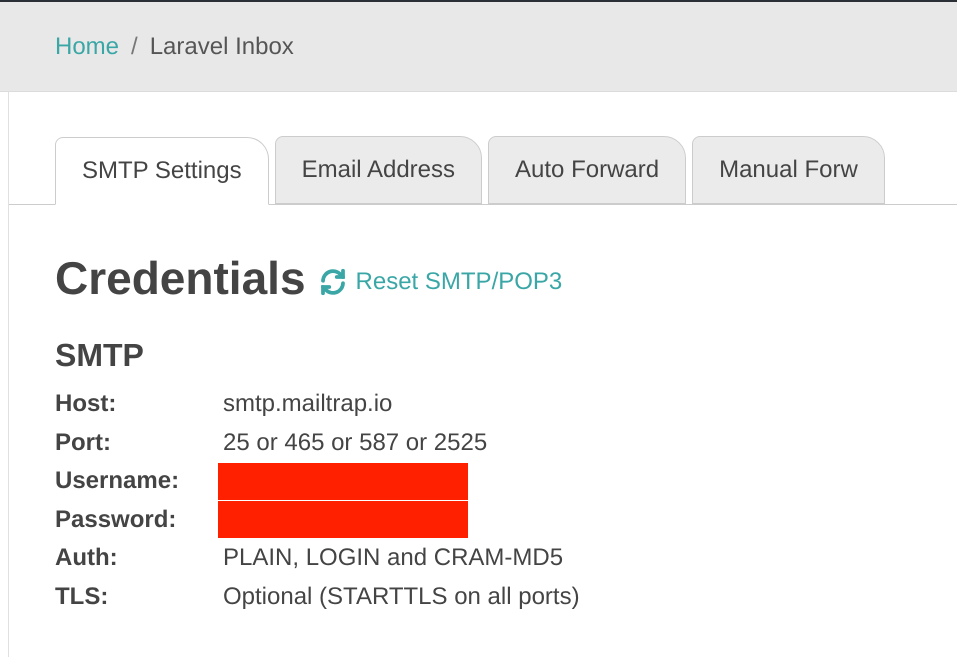  Describe the element at coordinates (222, 47) in the screenshot. I see `breadcrumb-current: Laravel Inbox` at that location.